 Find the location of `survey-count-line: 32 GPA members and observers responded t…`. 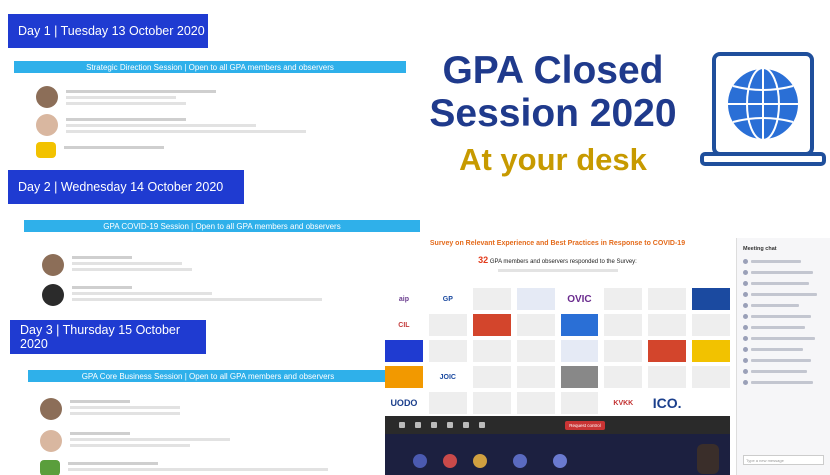

survey-count-line: 32 GPA members and observers responded t… is located at coordinates (557, 260).